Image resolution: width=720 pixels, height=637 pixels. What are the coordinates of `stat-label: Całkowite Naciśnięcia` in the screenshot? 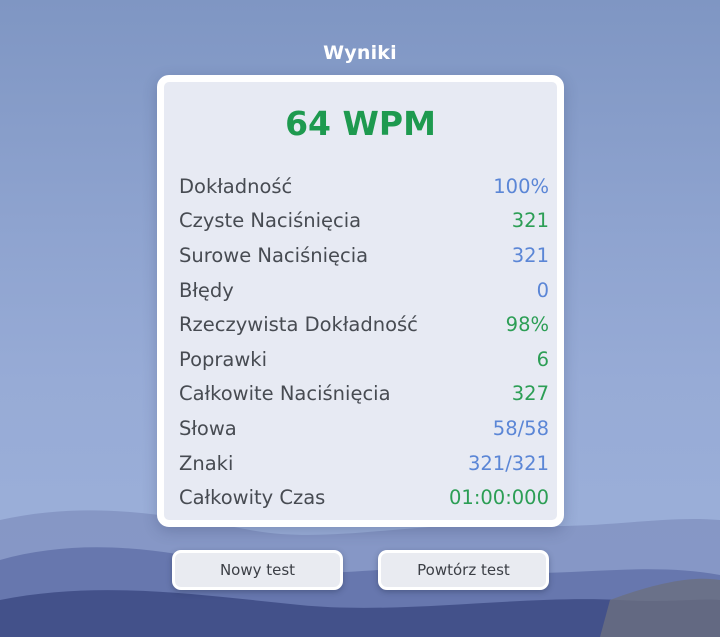 It's located at (285, 394).